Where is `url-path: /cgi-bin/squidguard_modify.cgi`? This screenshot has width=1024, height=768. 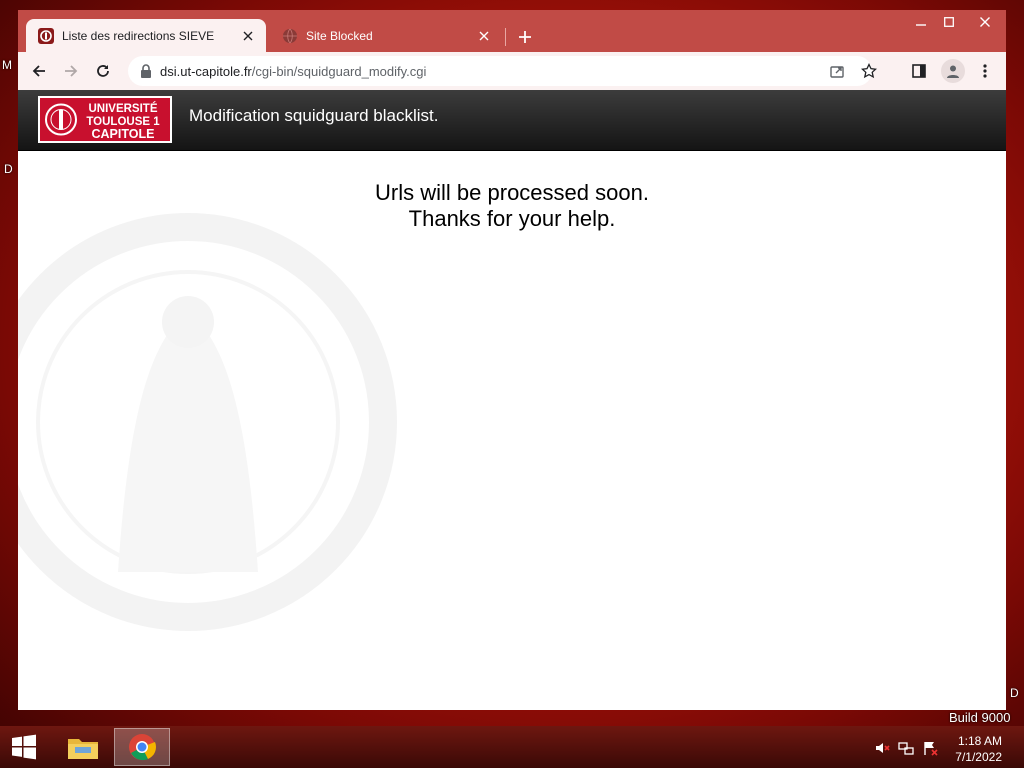 url-path: /cgi-bin/squidguard_modify.cgi is located at coordinates (339, 71).